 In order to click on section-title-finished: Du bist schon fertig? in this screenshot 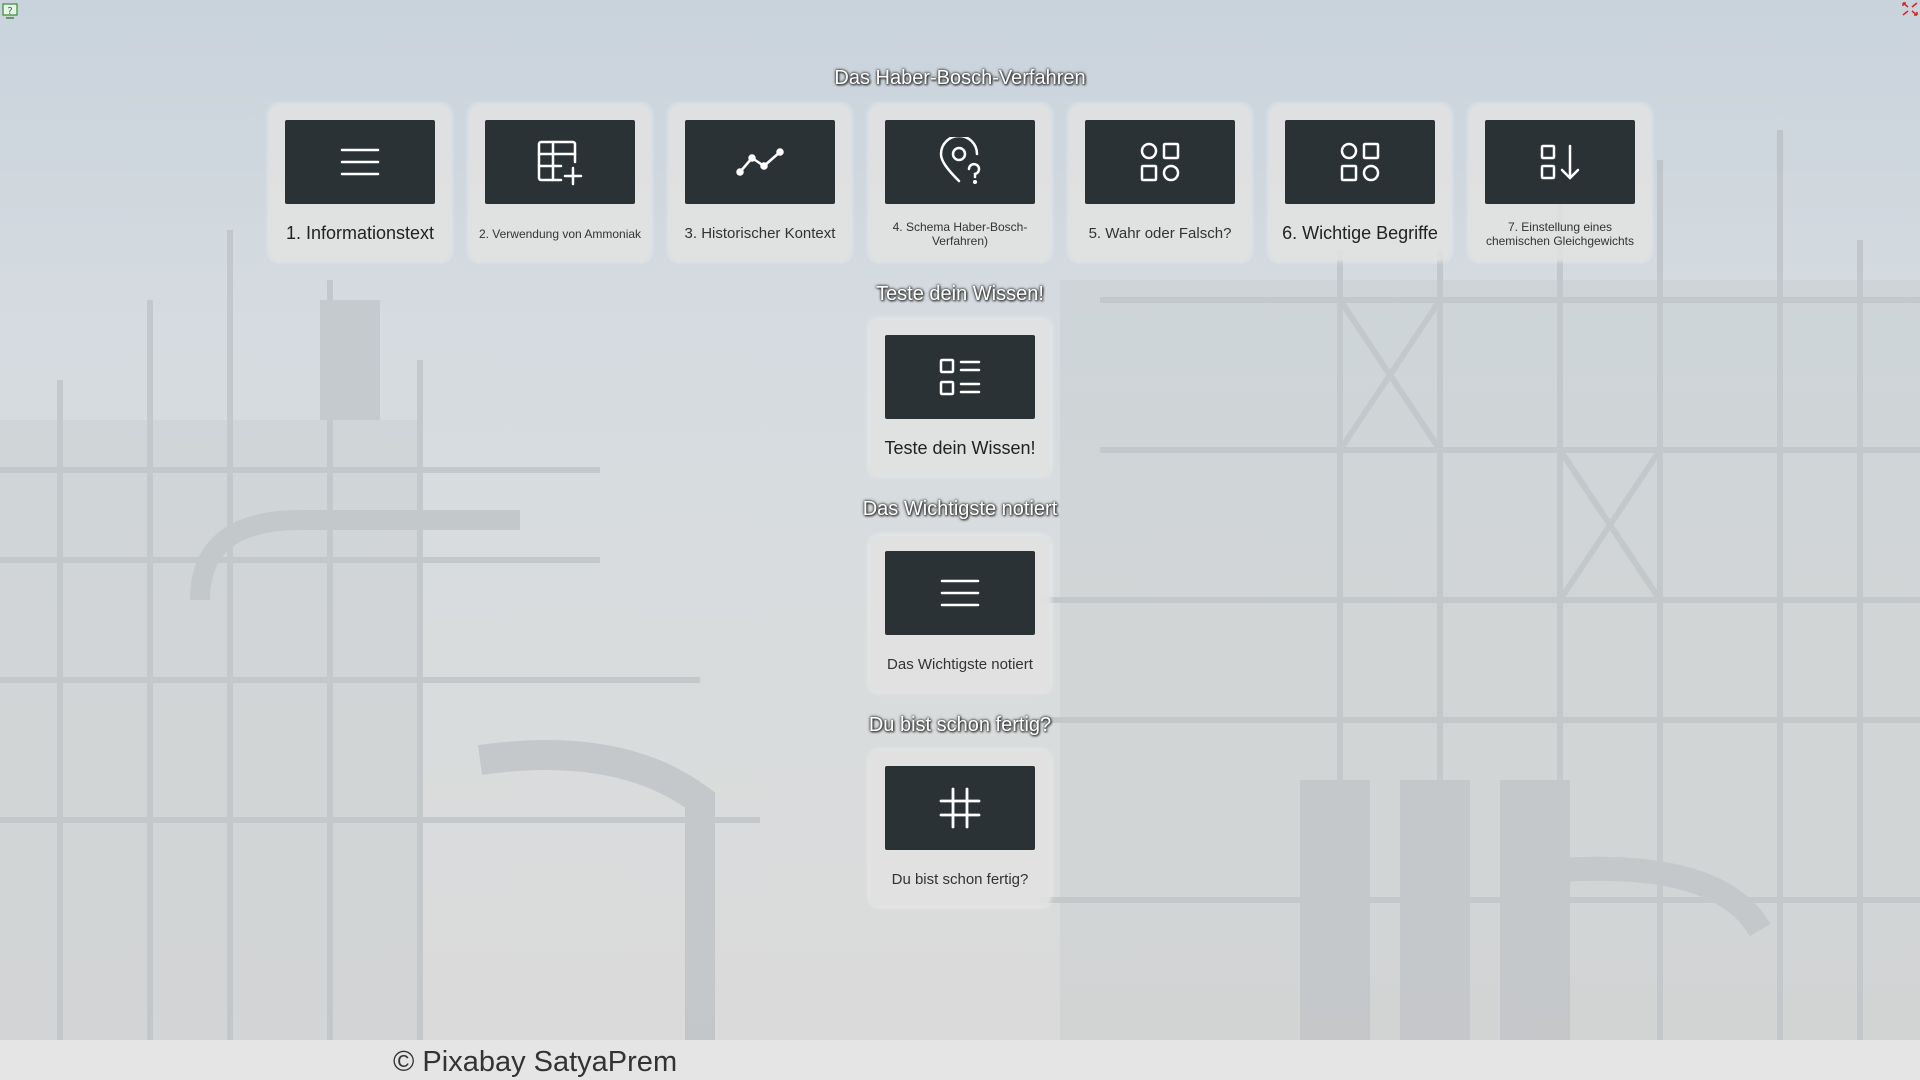, I will do `click(960, 725)`.